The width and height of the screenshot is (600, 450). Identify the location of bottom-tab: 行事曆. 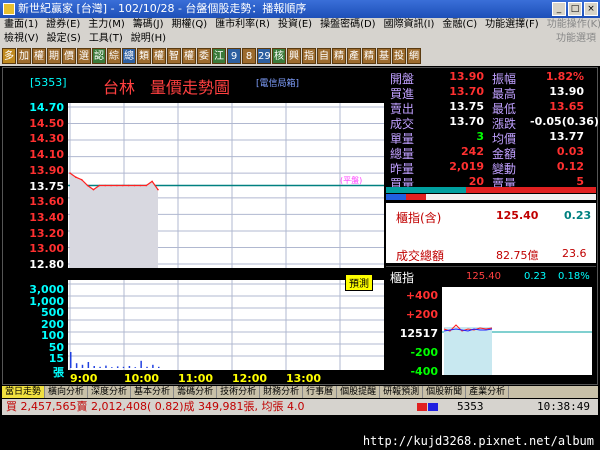
(320, 392).